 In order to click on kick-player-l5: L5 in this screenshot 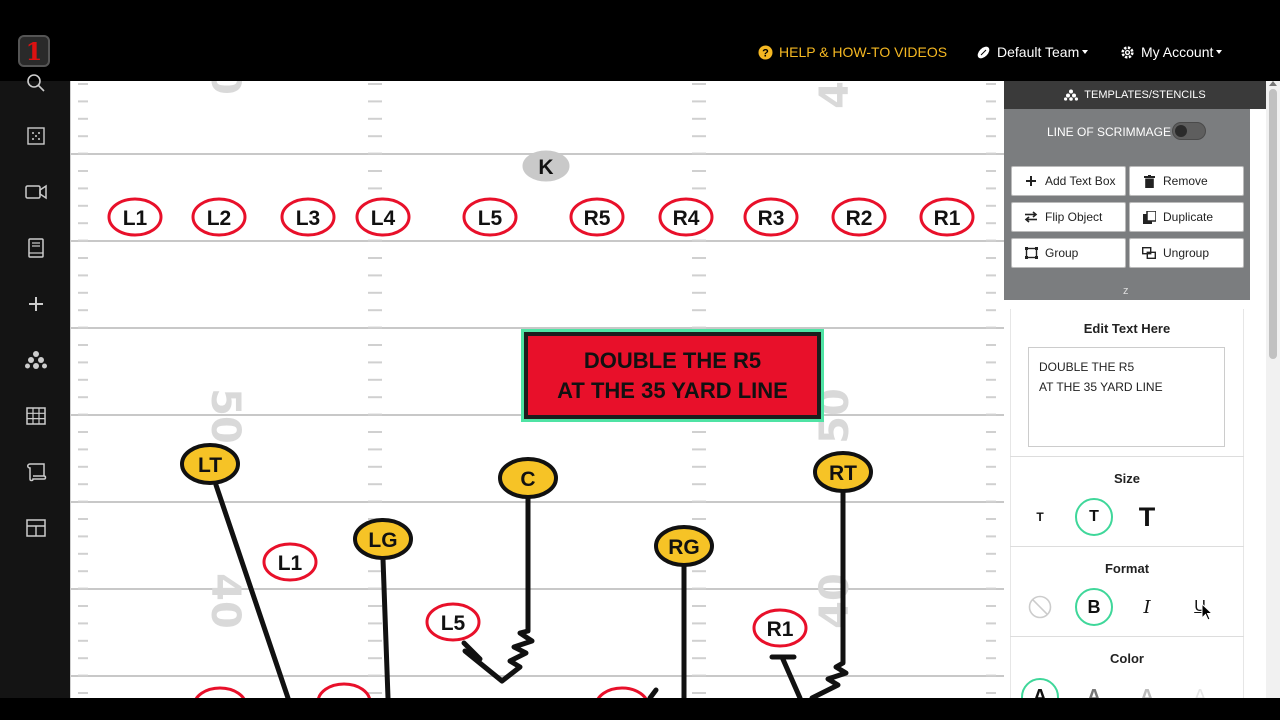, I will do `click(490, 217)`.